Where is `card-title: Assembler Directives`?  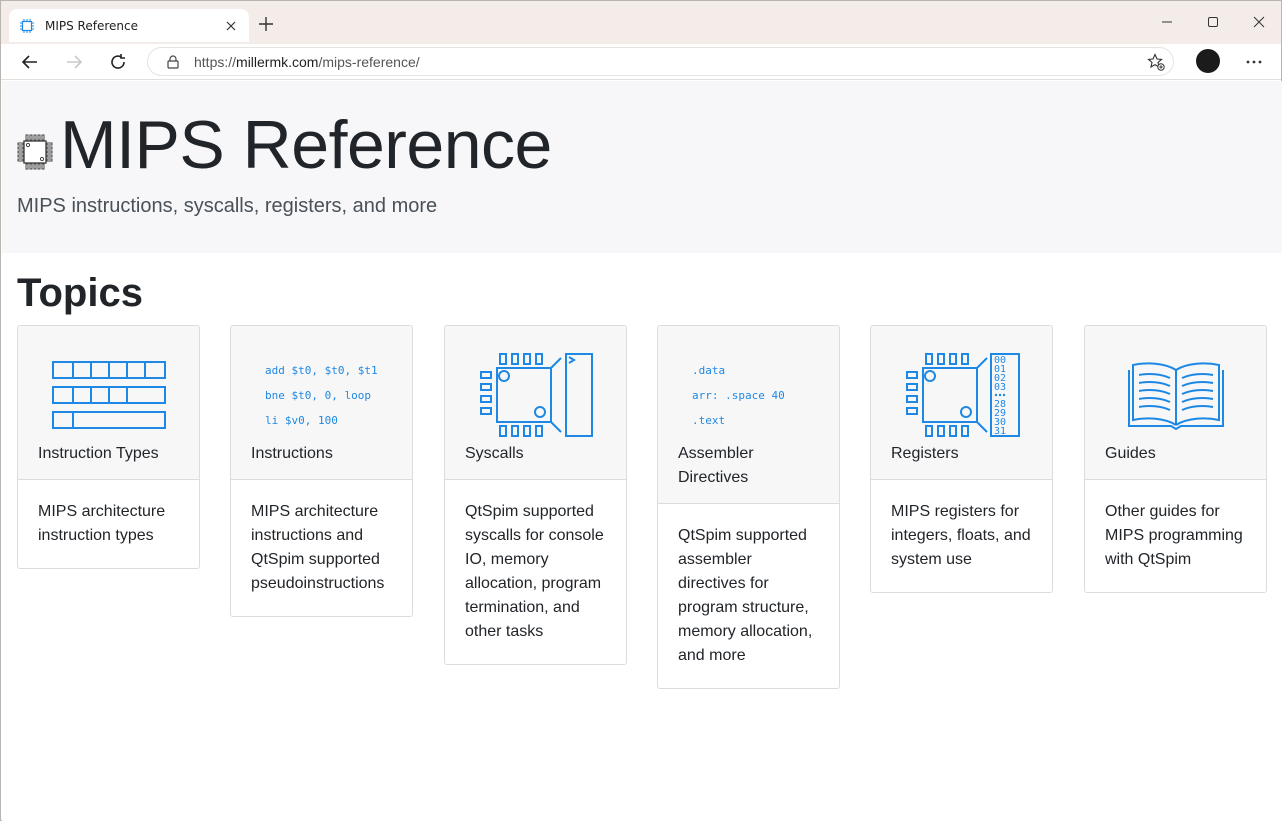
card-title: Assembler Directives is located at coordinates (716, 465).